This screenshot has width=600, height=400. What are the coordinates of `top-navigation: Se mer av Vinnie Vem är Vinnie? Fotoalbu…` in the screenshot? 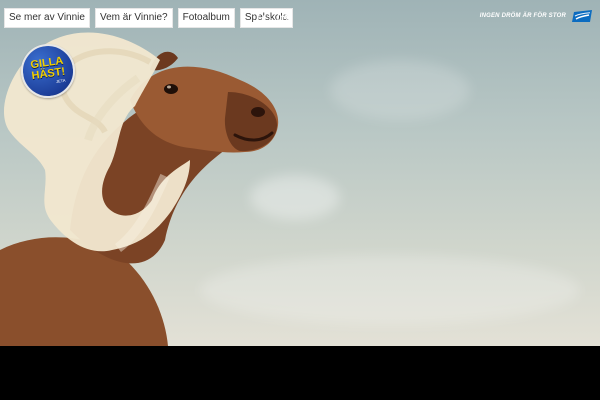 It's located at (149, 18).